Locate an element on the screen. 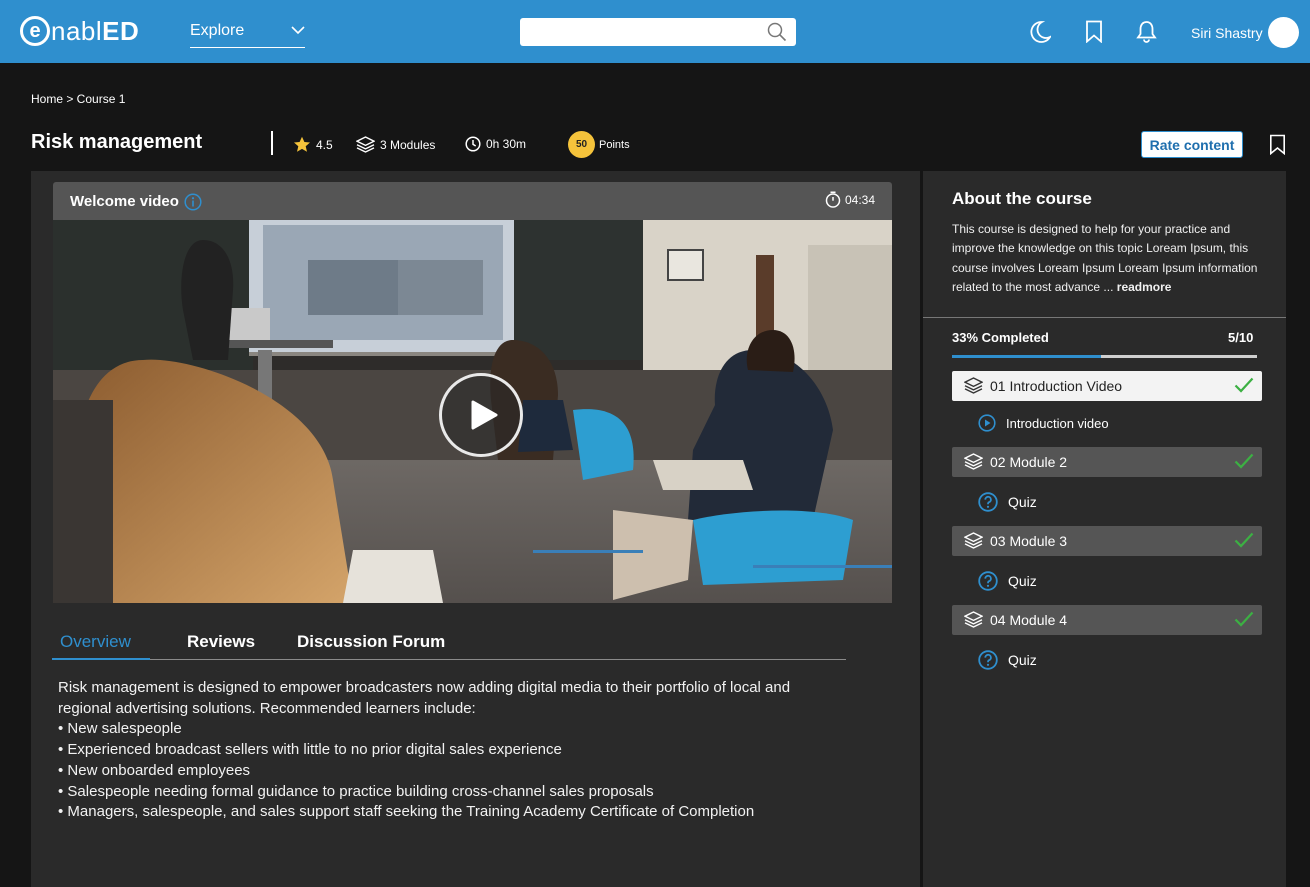 Image resolution: width=1310 pixels, height=887 pixels. overview-bullet: • New salespeople is located at coordinates (120, 729).